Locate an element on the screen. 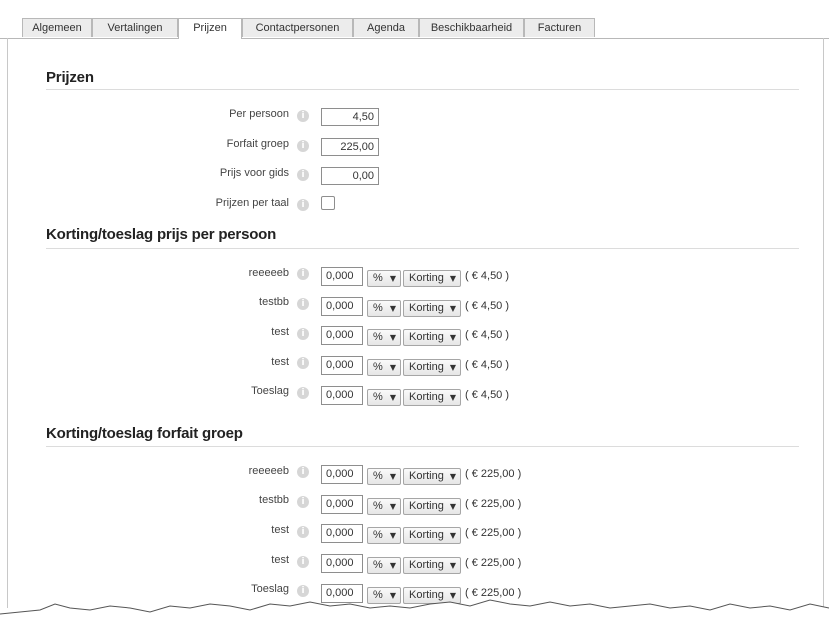 Image resolution: width=829 pixels, height=626 pixels. tab-vertalingen: Vertalingen is located at coordinates (135, 27).